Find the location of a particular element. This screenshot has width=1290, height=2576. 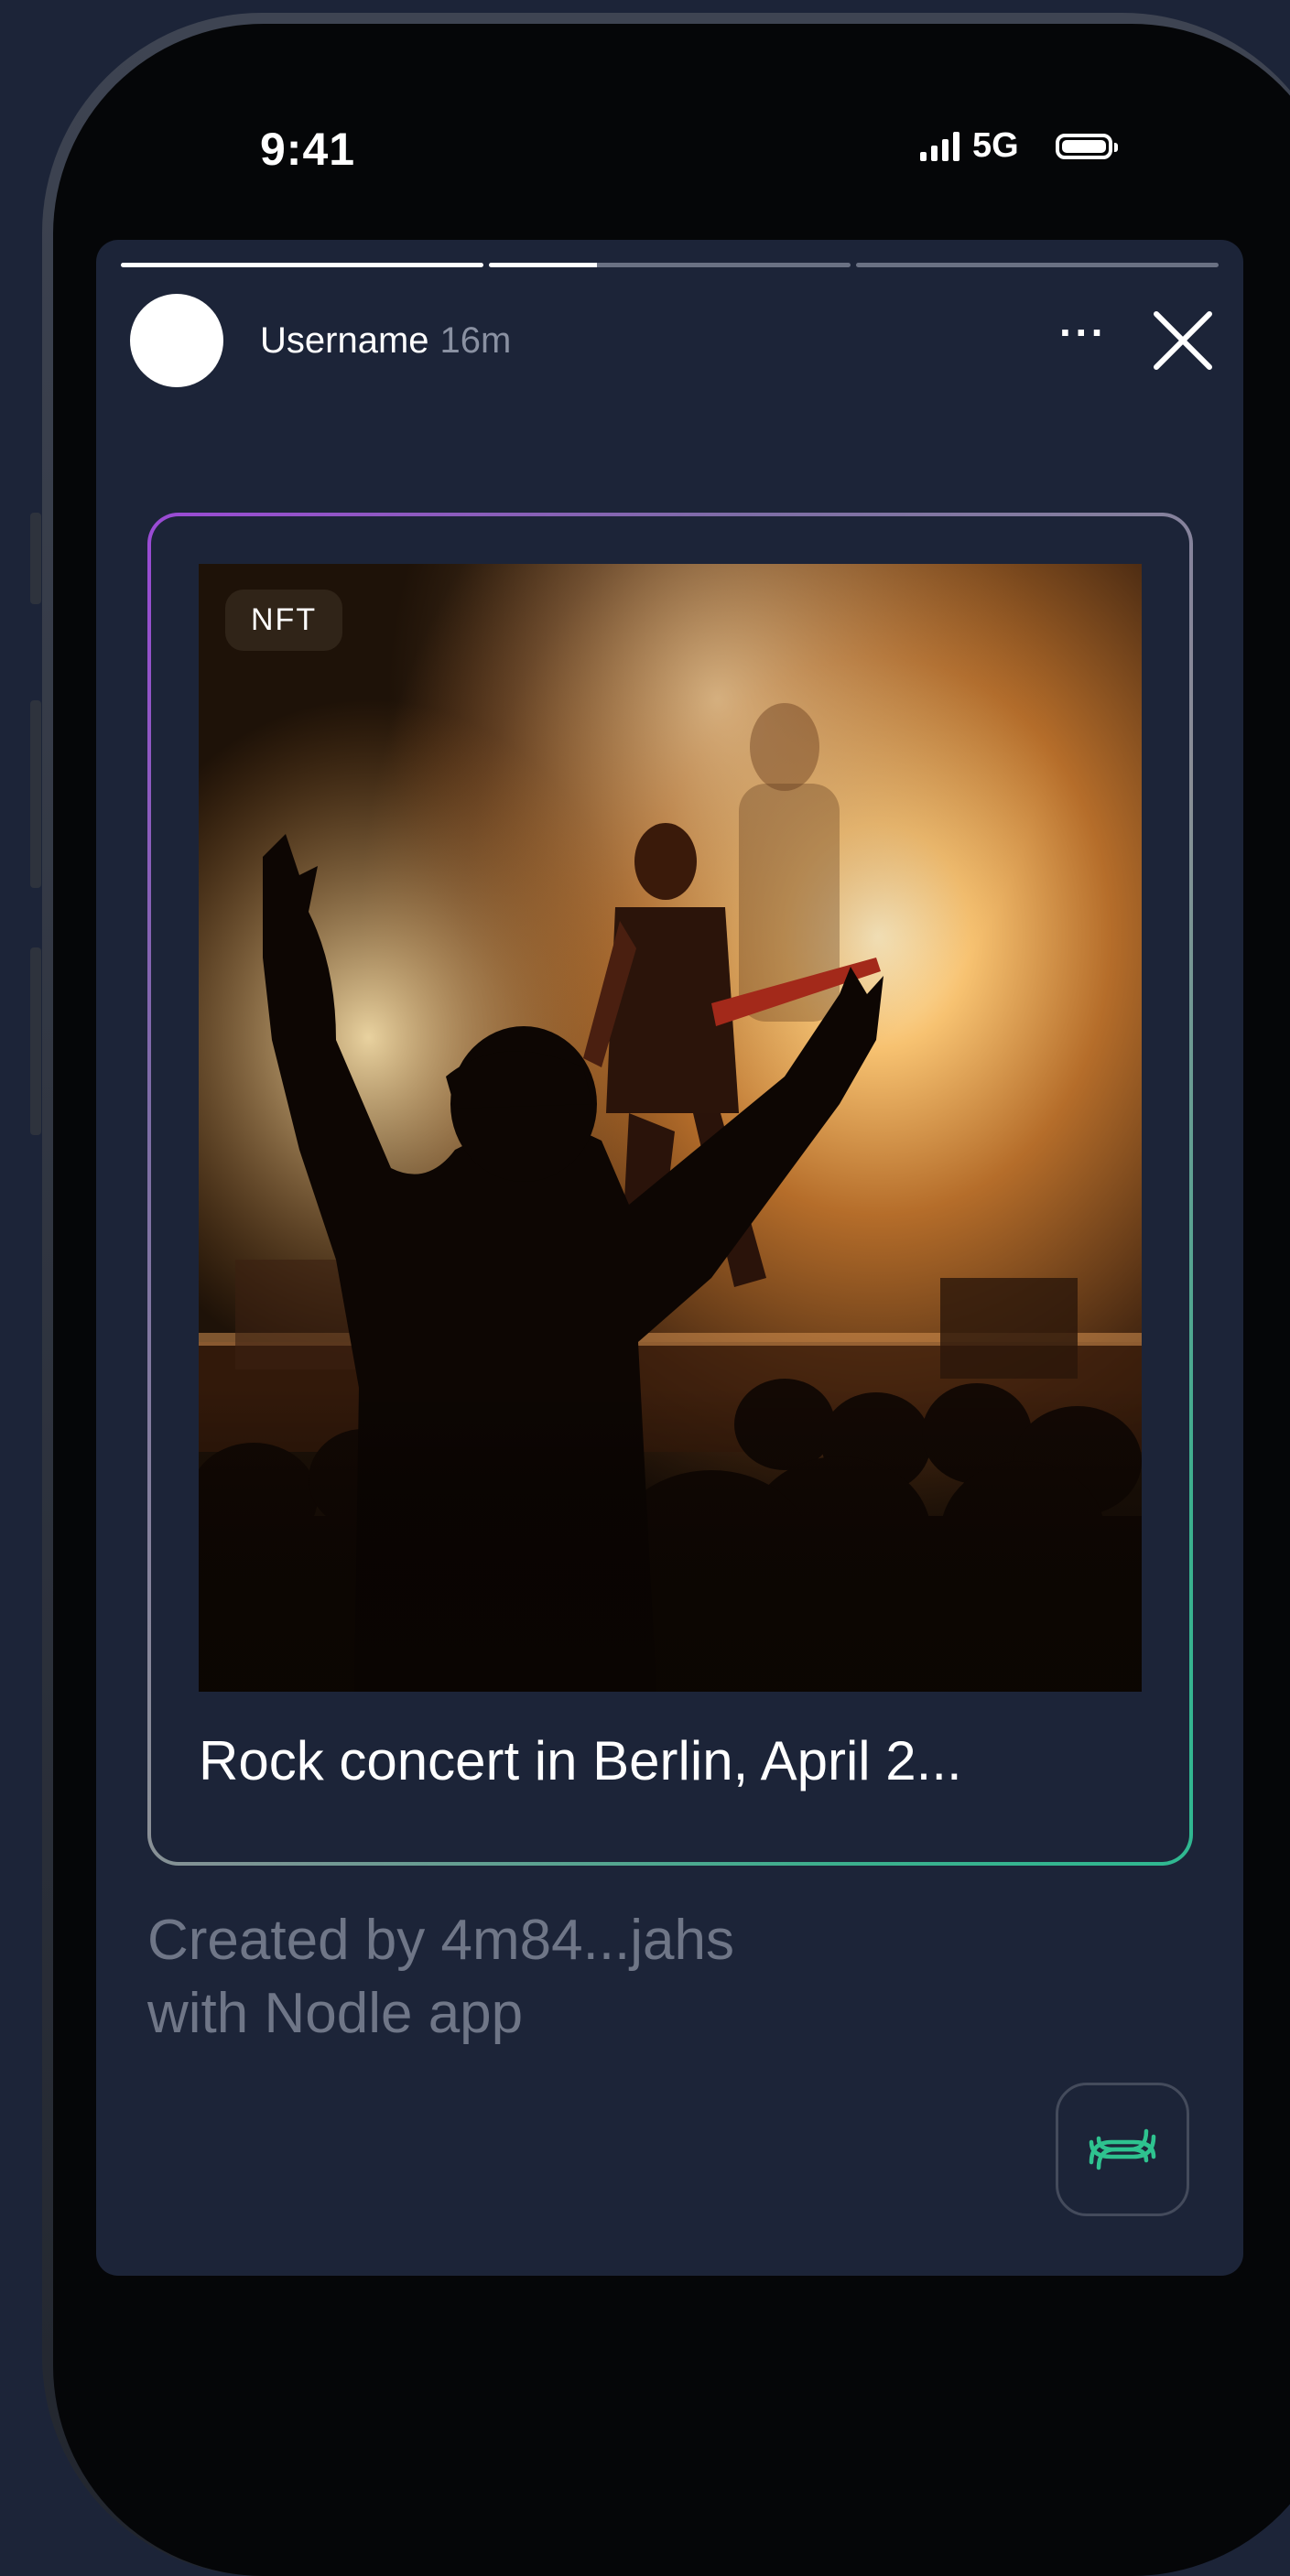

volume-up-button is located at coordinates (36, 794).